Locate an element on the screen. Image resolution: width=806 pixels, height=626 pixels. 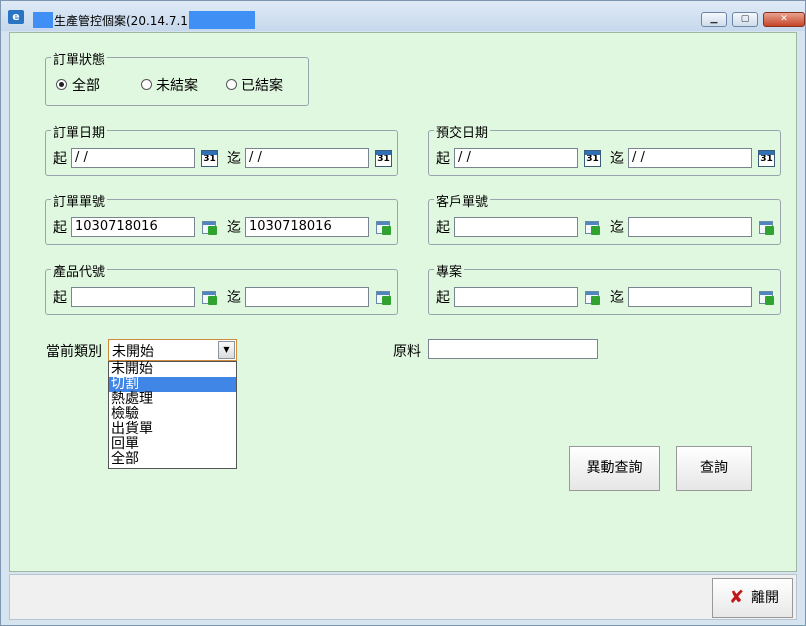
dropdown-option-highlighted: 切割 is located at coordinates (172, 384).